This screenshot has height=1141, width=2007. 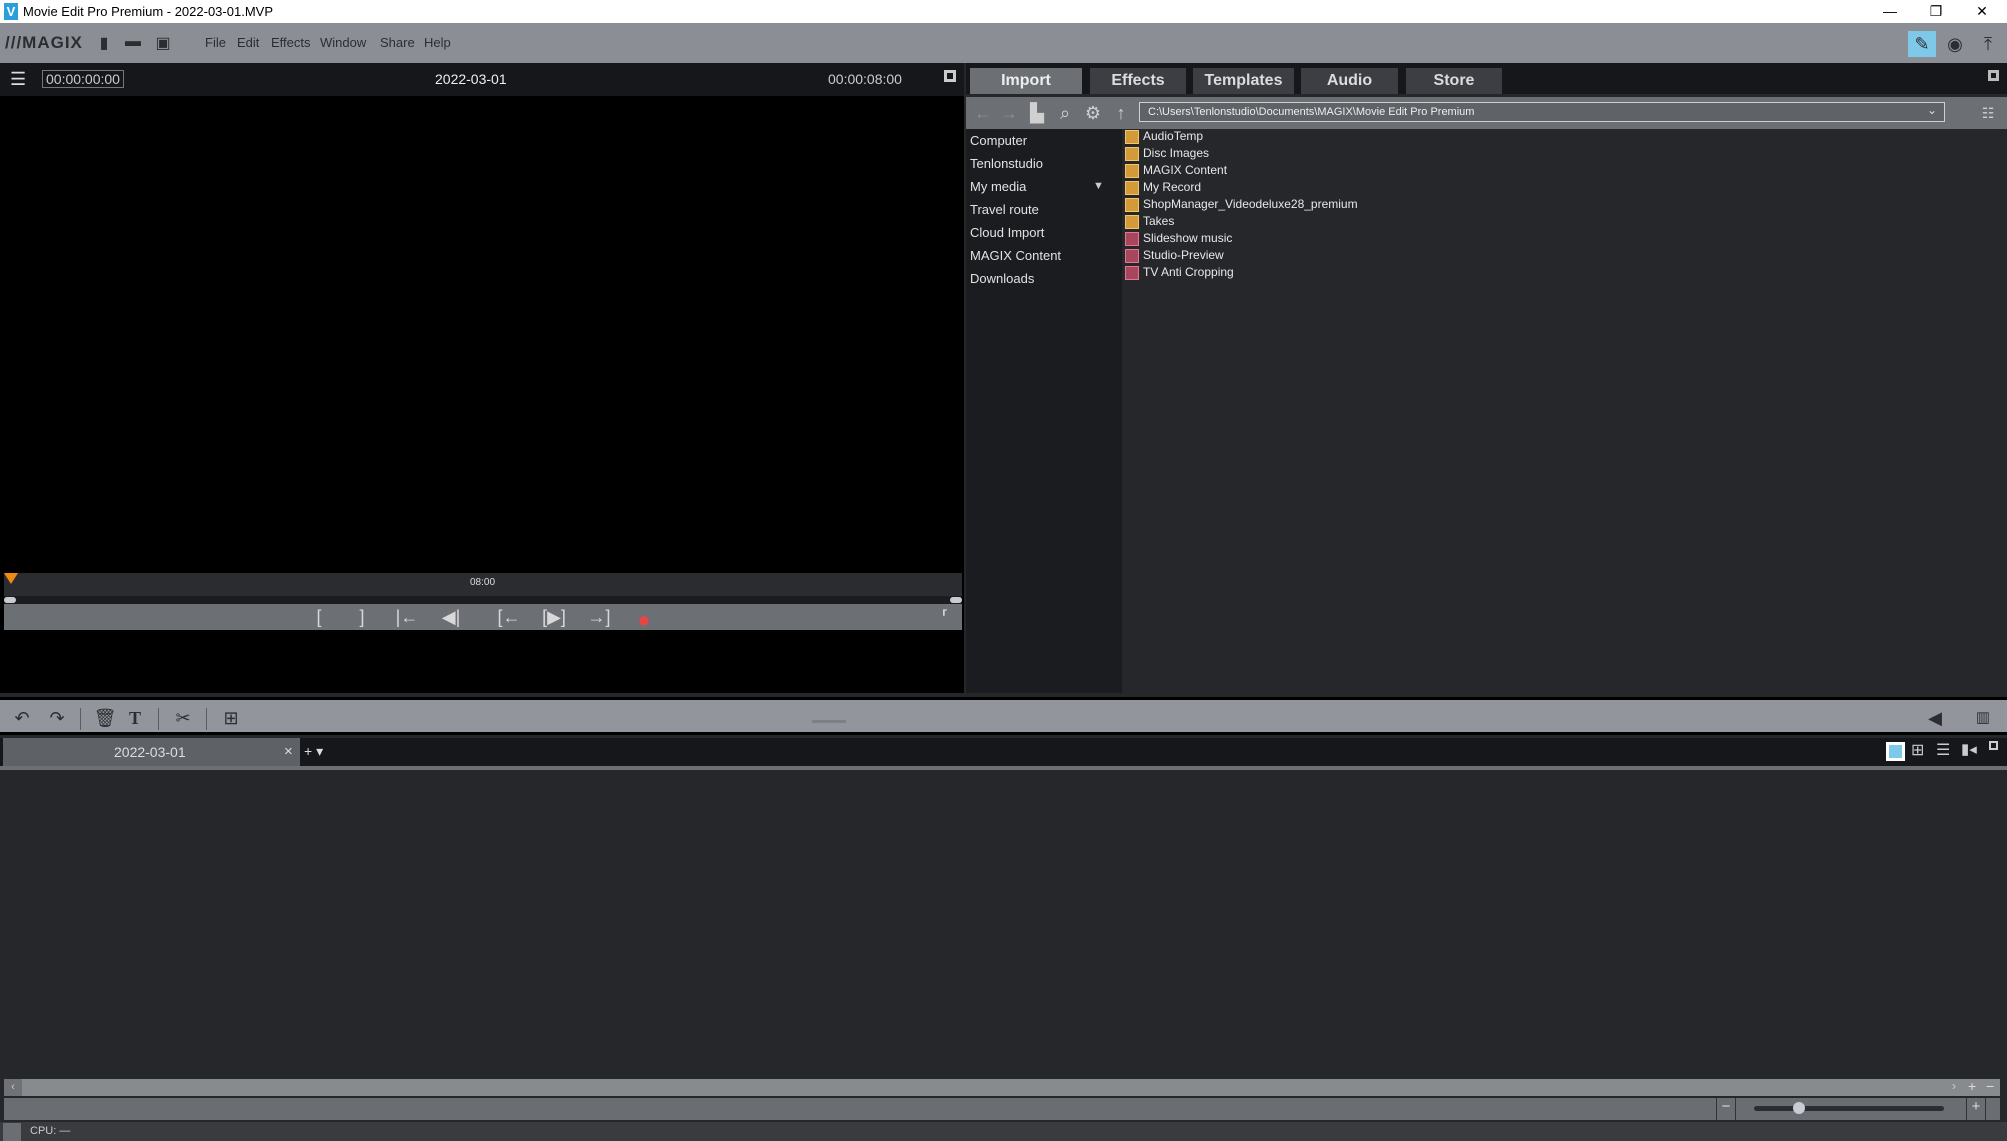 What do you see at coordinates (644, 620) in the screenshot?
I see `record-button: ●` at bounding box center [644, 620].